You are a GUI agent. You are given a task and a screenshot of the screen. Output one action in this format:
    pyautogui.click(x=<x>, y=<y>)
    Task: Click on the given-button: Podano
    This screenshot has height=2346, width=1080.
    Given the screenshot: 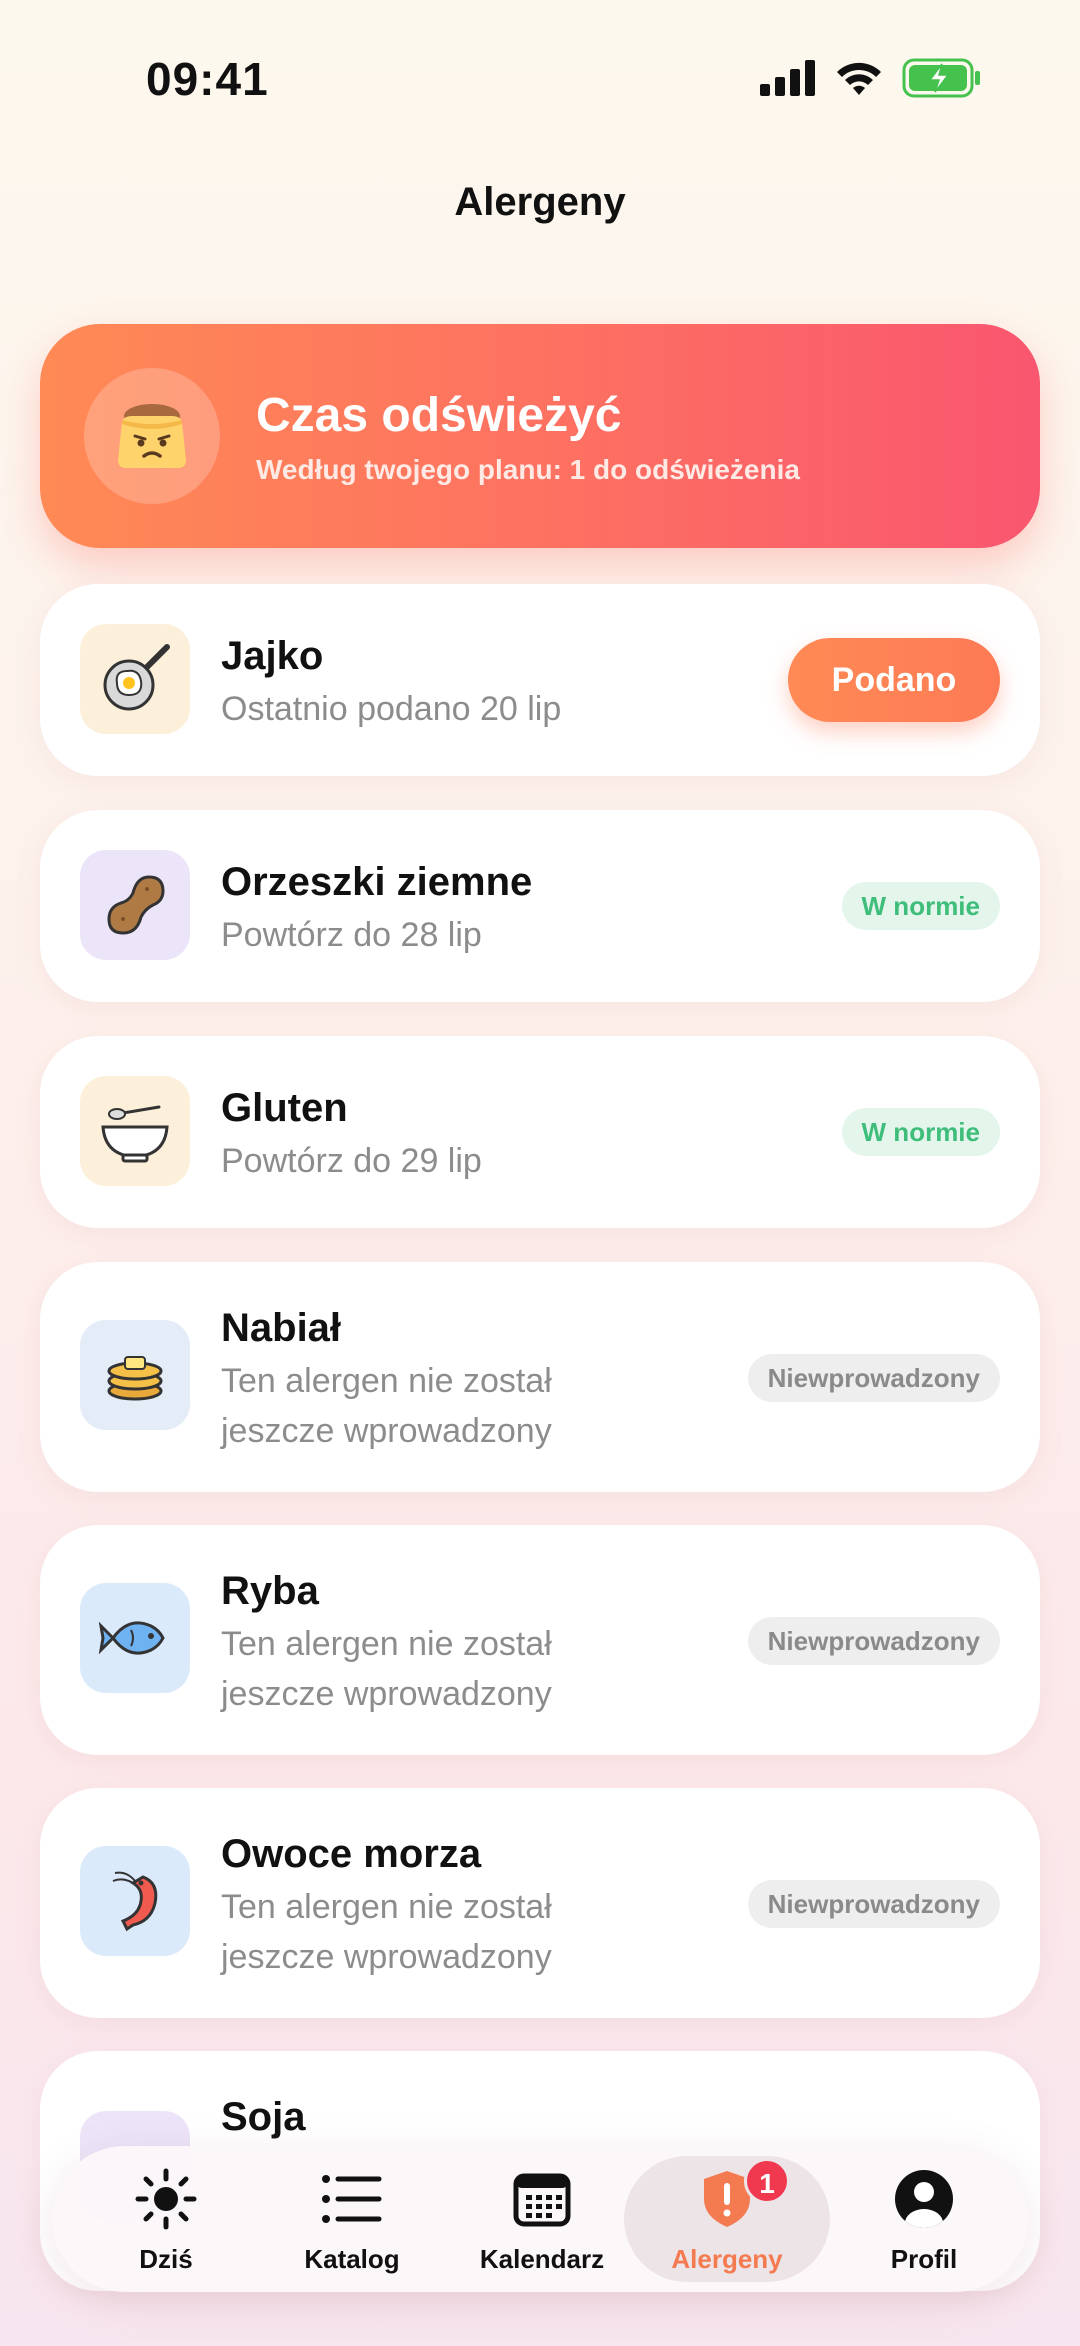 What is the action you would take?
    pyautogui.click(x=894, y=680)
    